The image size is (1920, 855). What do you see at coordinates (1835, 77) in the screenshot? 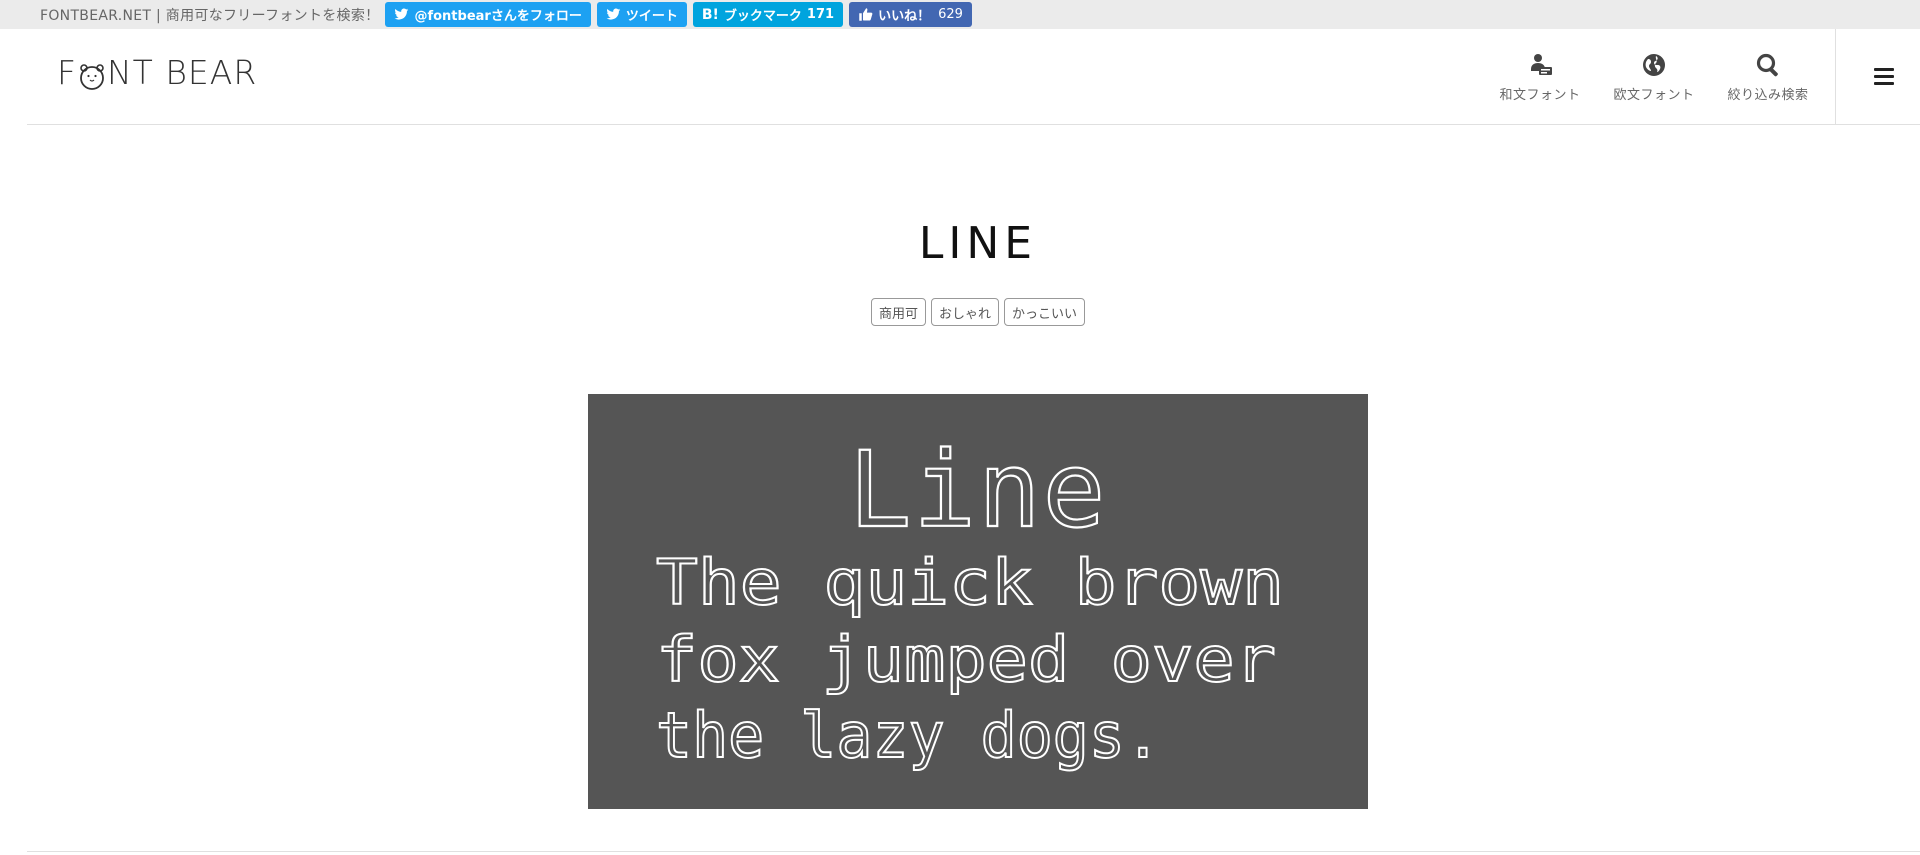
I see `header-divider` at bounding box center [1835, 77].